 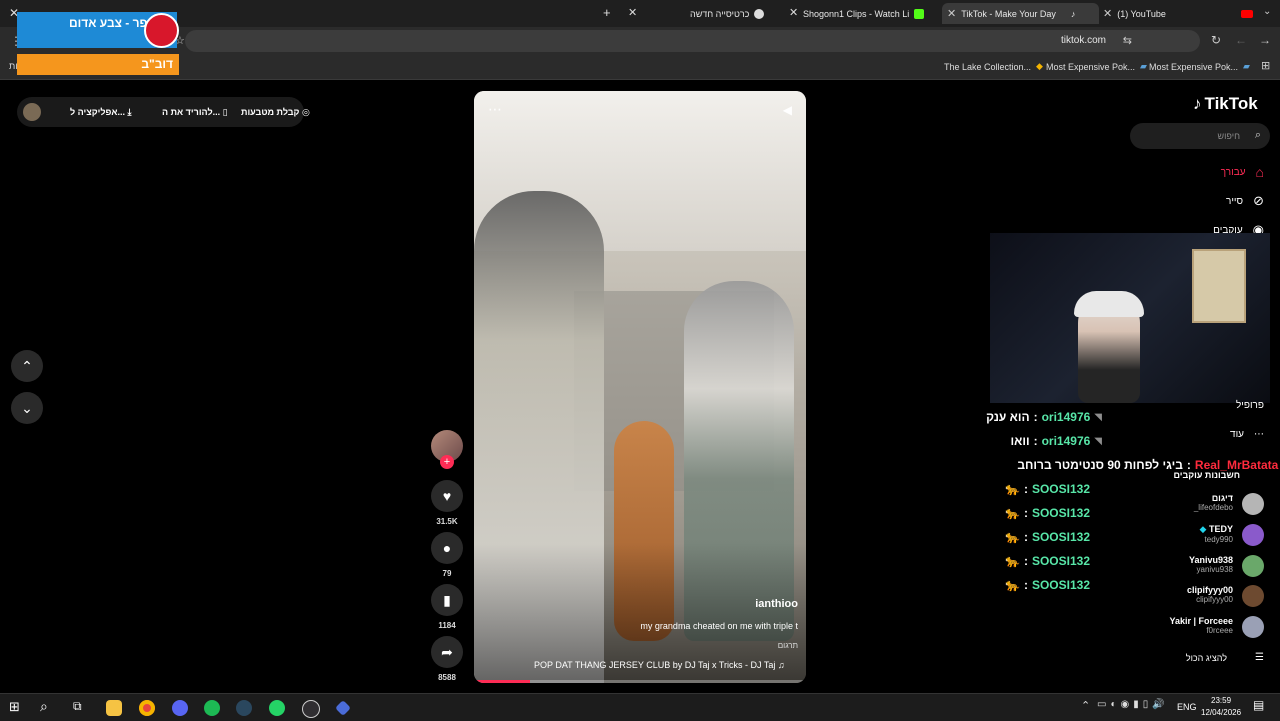 I want to click on forward-icon: ←, so click(x=1241, y=40).